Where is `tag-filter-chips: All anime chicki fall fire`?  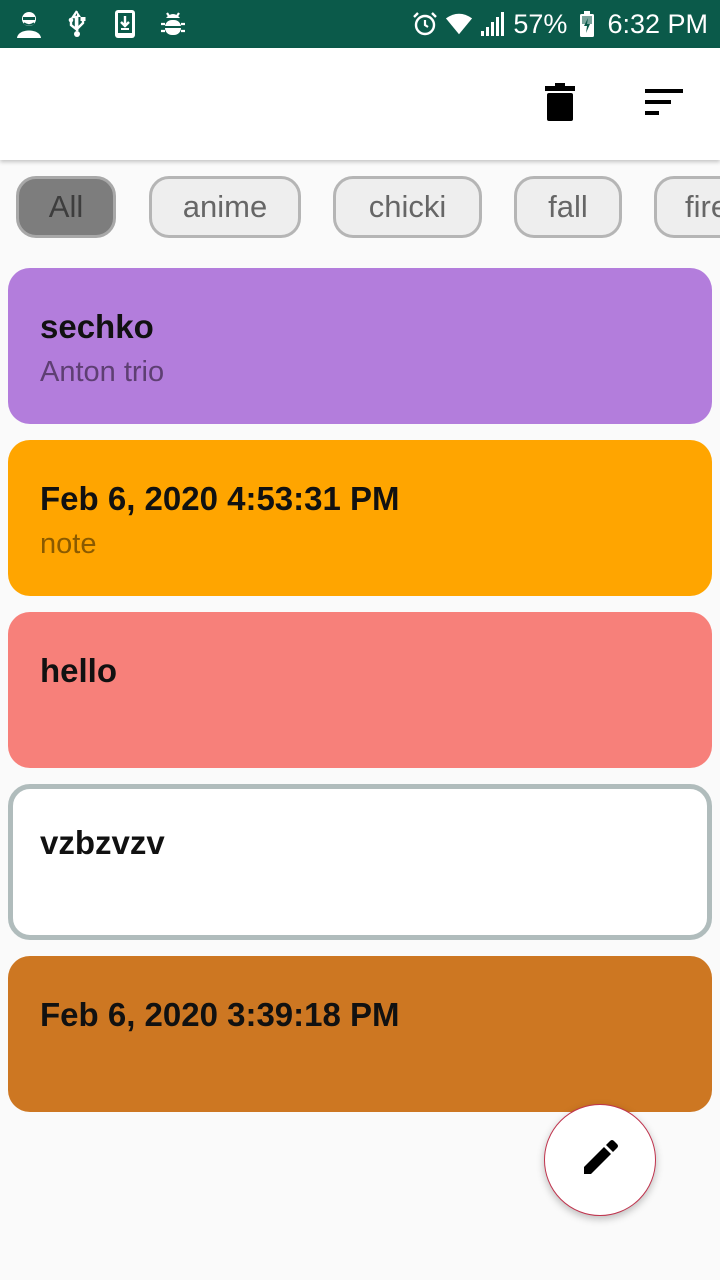
tag-filter-chips: All anime chicki fall fire is located at coordinates (360, 210).